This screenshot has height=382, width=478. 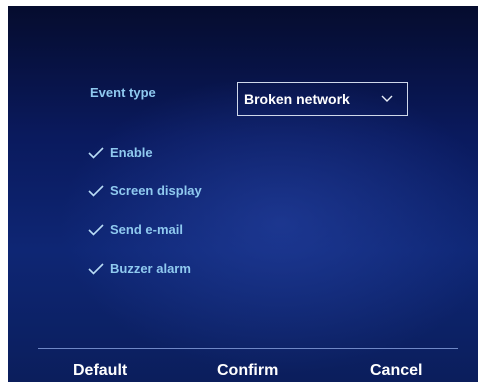 What do you see at coordinates (100, 371) in the screenshot?
I see `default-button: Default` at bounding box center [100, 371].